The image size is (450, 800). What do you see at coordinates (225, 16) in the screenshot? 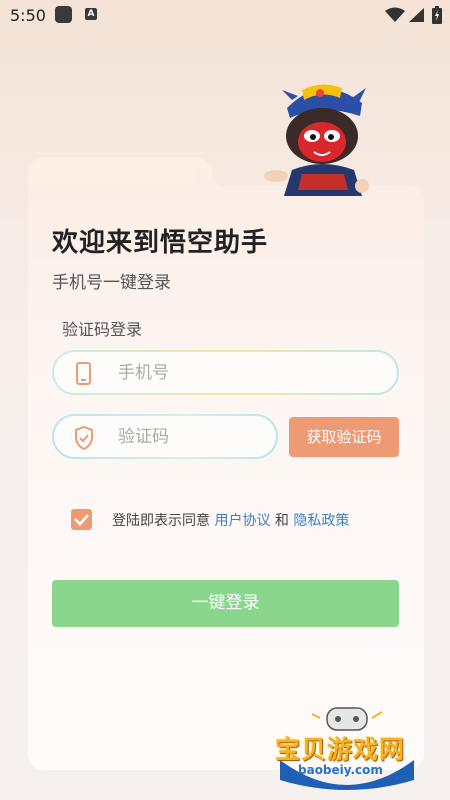
I see `status-bar: 5:50 A` at bounding box center [225, 16].